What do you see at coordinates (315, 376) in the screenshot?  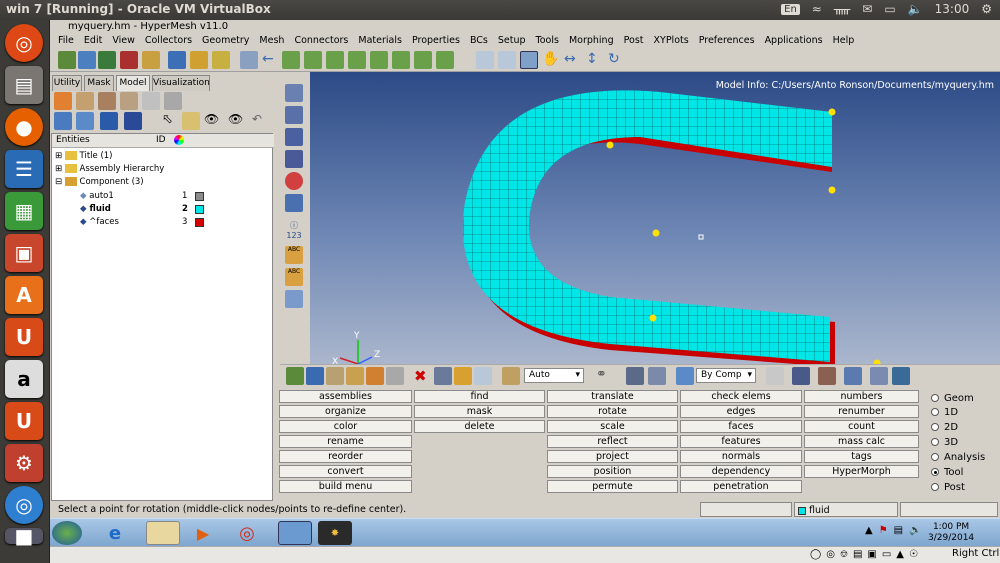 I see `element-display-icon` at bounding box center [315, 376].